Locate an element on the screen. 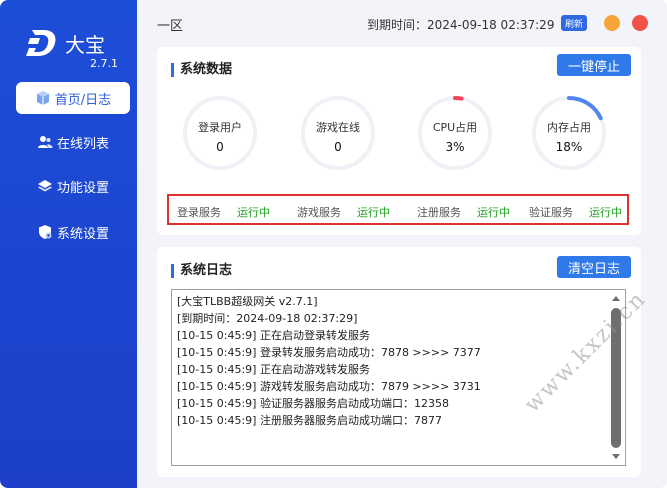  gauge-game-online: 游戏在线 0 is located at coordinates (338, 133).